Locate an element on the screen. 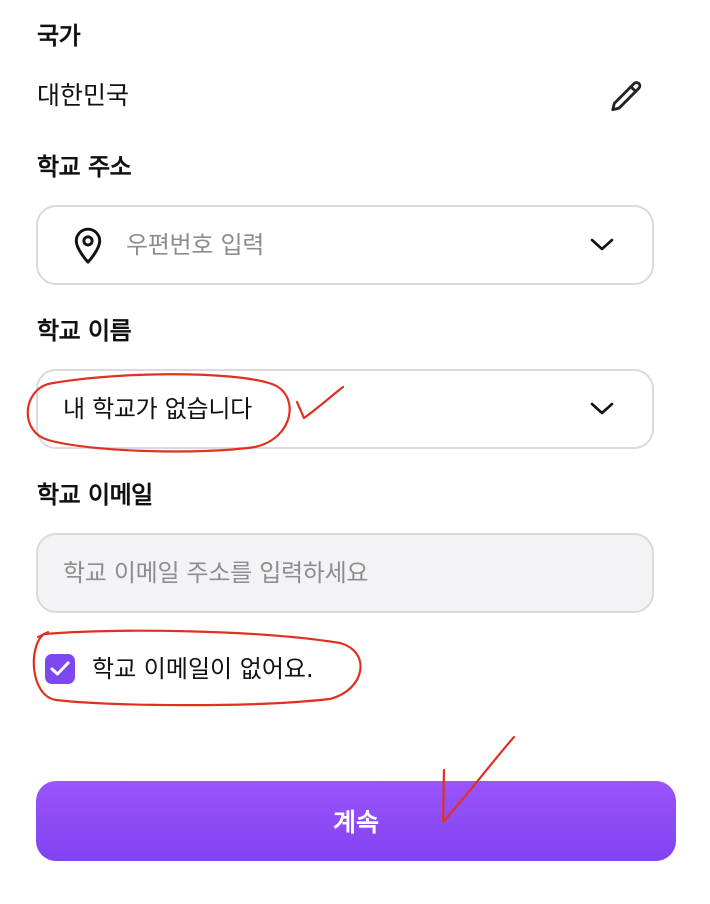  school-address-dropdown: 우편번호 입력 is located at coordinates (345, 245).